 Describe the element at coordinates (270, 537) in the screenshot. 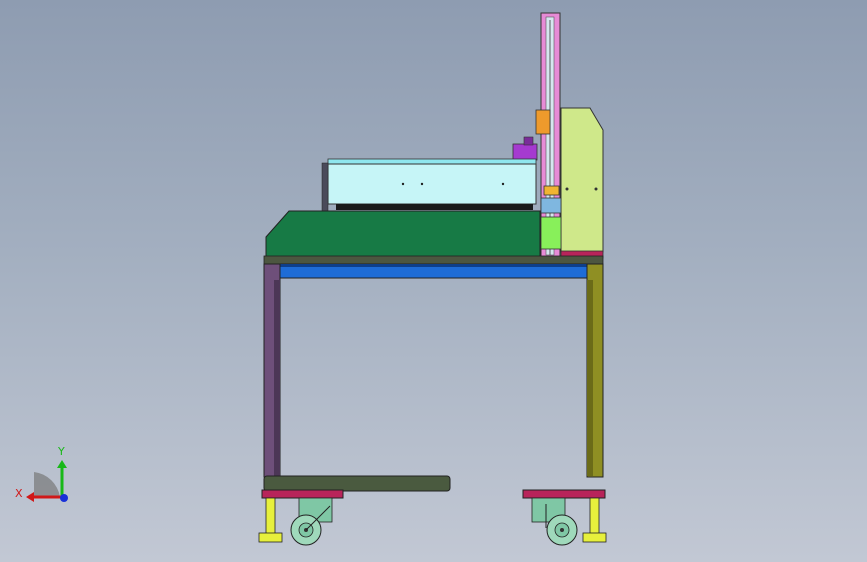

I see `left-foot-pad` at that location.